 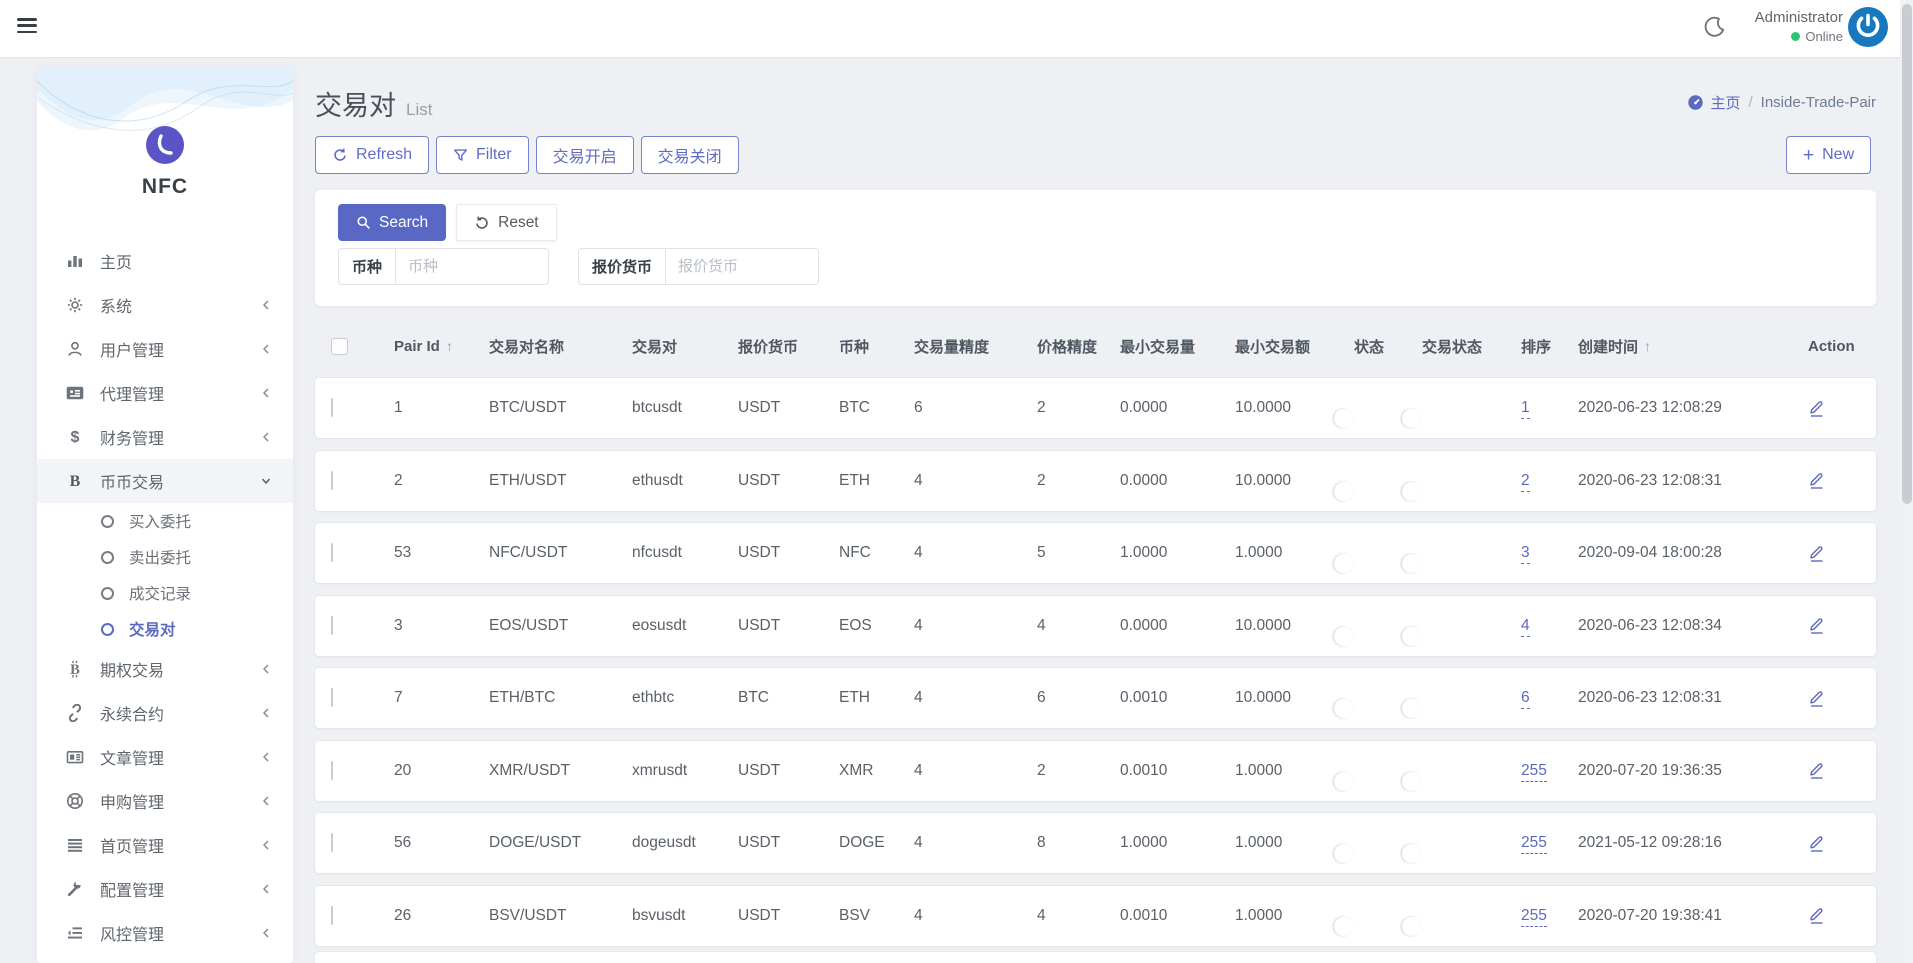 I want to click on header-cell-created: 创建时间 ↑, so click(x=1693, y=346).